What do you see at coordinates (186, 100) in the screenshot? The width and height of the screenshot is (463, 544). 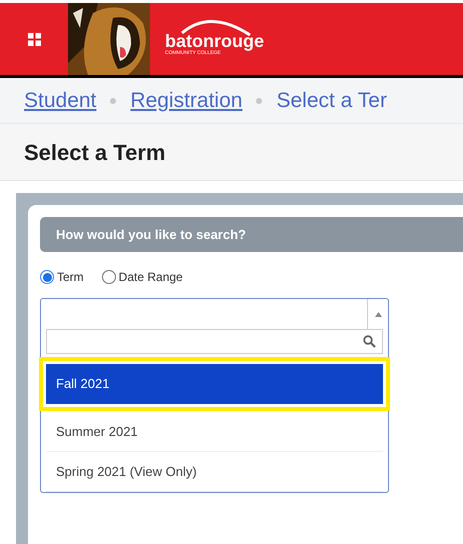 I see `breadcrumb-link: Registration` at bounding box center [186, 100].